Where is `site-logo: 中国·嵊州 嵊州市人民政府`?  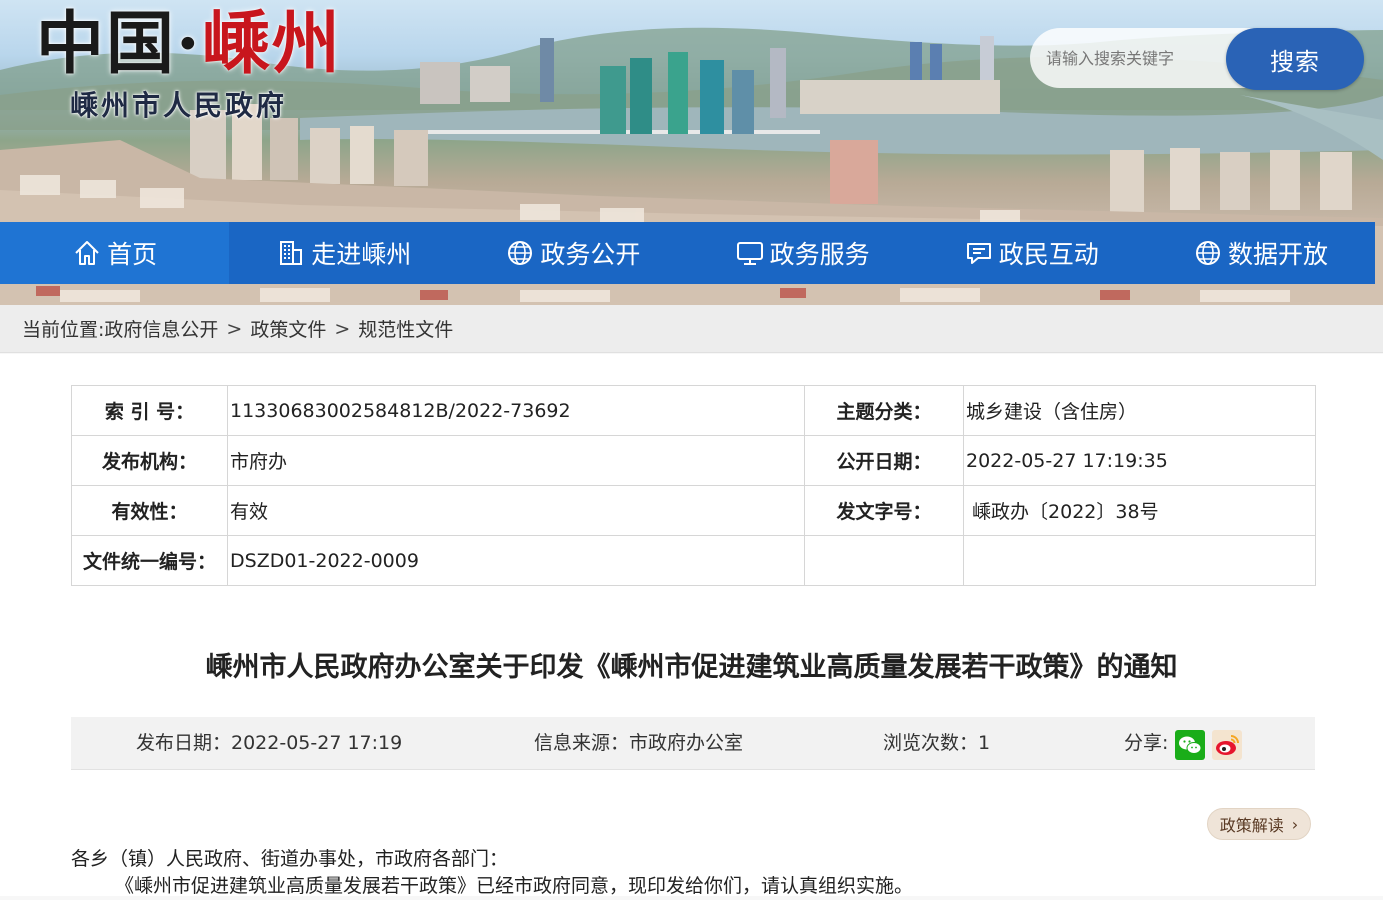 site-logo: 中国·嵊州 嵊州市人民政府 is located at coordinates (206, 64).